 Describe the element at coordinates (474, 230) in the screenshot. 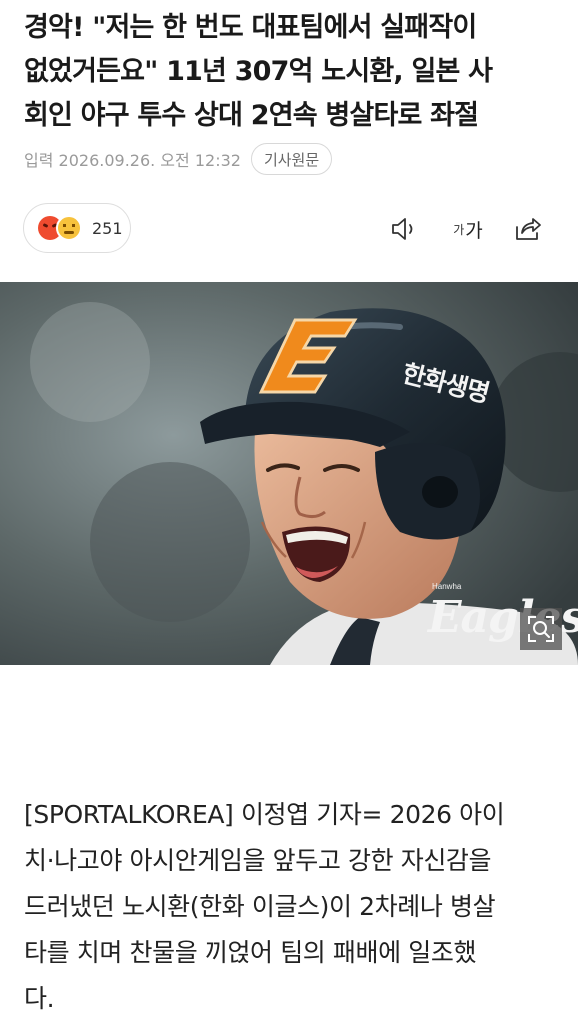

I see `font-size-large-label: 가` at that location.